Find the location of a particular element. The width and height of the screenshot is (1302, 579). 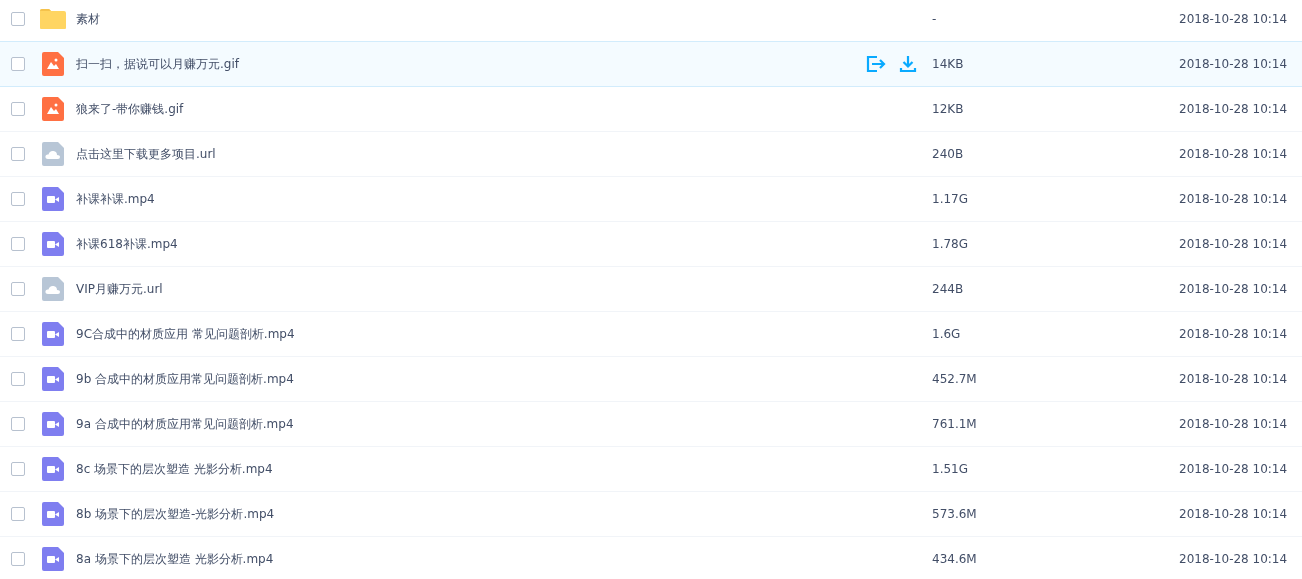

file-row: 补课618补课.mp4 1.78G 2018-10-28 10:14 is located at coordinates (651, 244).